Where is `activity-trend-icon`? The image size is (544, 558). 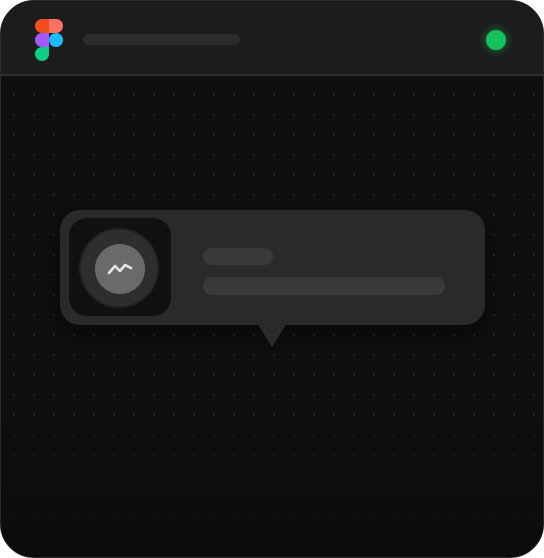
activity-trend-icon is located at coordinates (120, 269).